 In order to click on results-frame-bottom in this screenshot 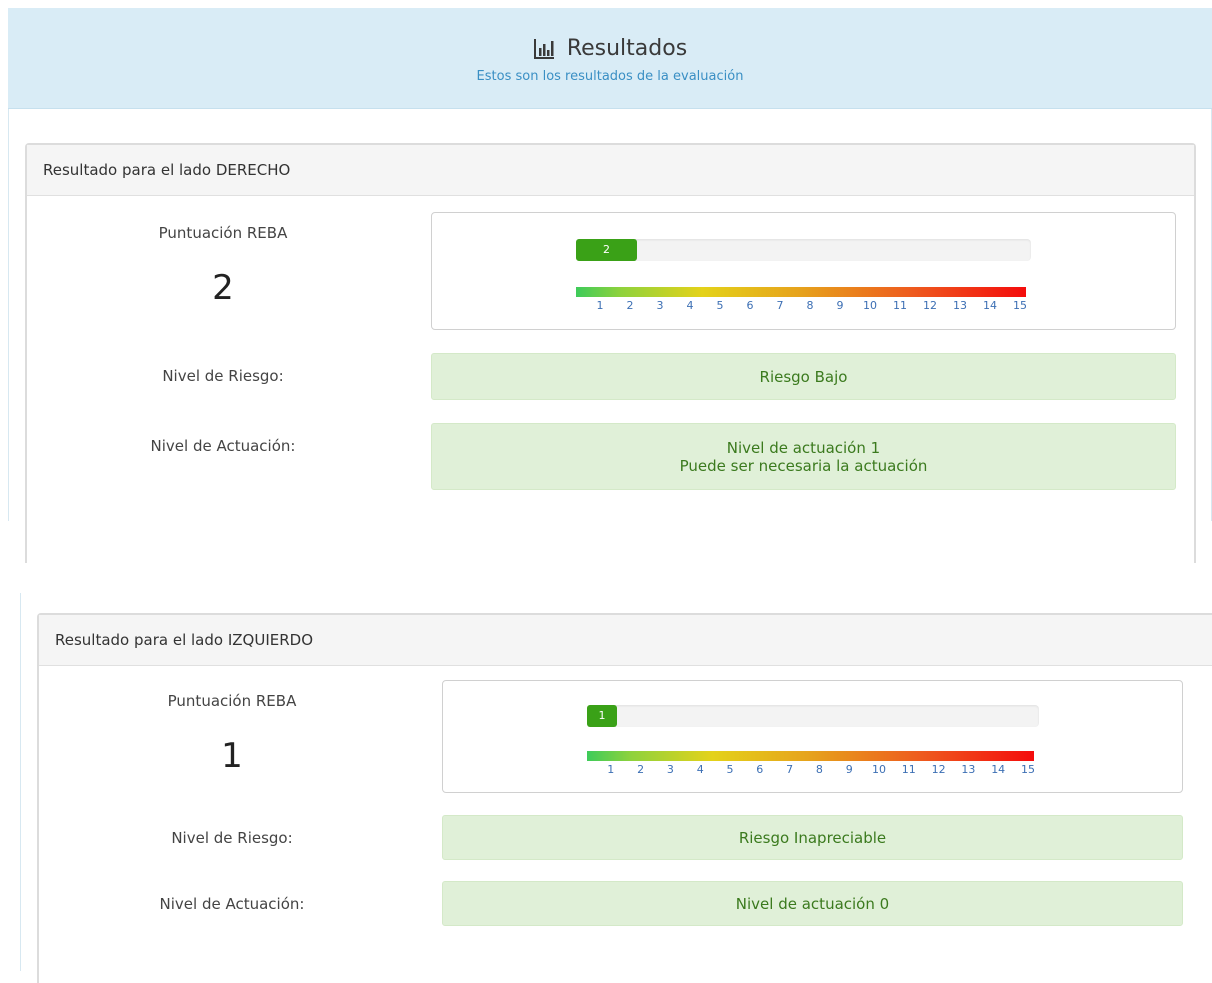, I will do `click(20, 782)`.